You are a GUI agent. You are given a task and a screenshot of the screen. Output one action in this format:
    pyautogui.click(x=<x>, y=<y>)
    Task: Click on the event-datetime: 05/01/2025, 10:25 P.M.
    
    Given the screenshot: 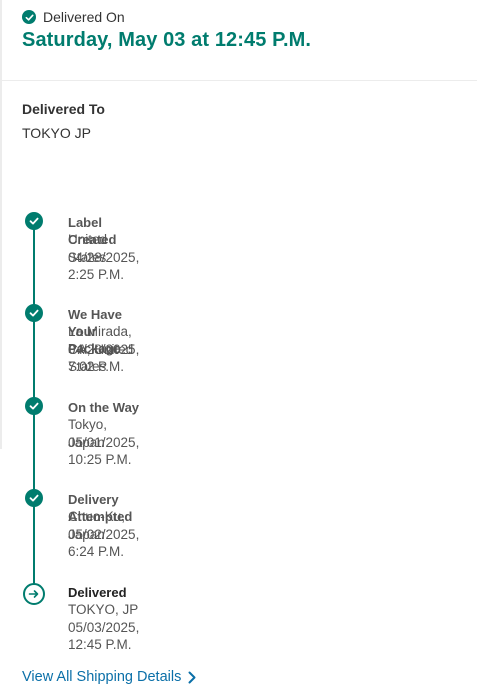 What is the action you would take?
    pyautogui.click(x=104, y=451)
    